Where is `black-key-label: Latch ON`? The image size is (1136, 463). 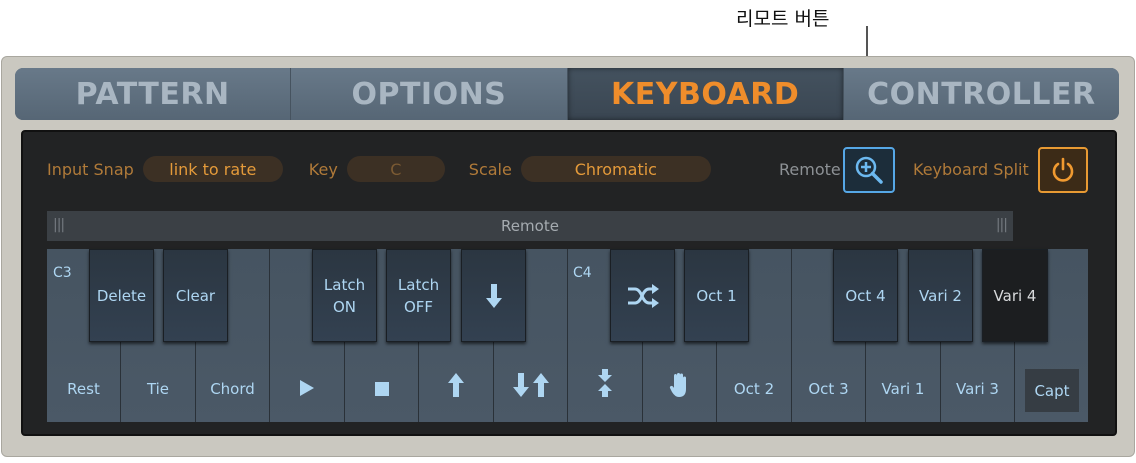
black-key-label: Latch ON is located at coordinates (344, 295).